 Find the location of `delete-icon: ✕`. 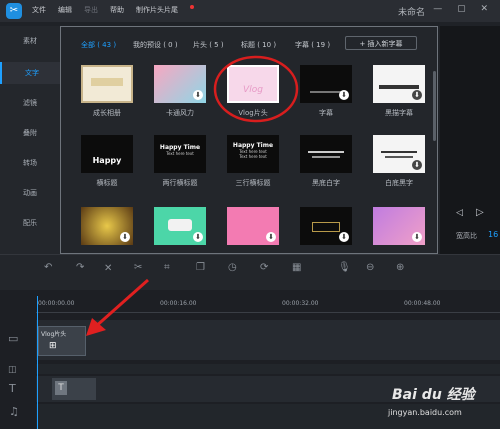

delete-icon: ✕ is located at coordinates (108, 268).